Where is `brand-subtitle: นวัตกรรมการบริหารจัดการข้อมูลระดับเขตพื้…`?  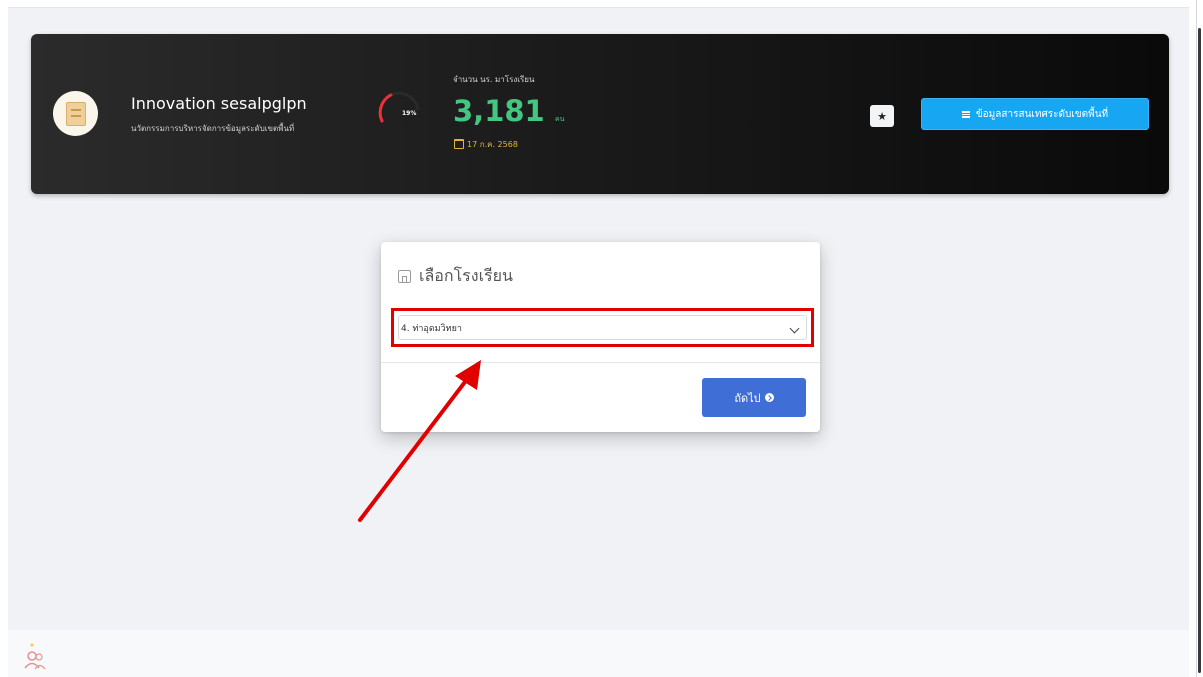
brand-subtitle: นวัตกรรมการบริหารจัดการข้อมูลระดับเขตพื้… is located at coordinates (213, 128).